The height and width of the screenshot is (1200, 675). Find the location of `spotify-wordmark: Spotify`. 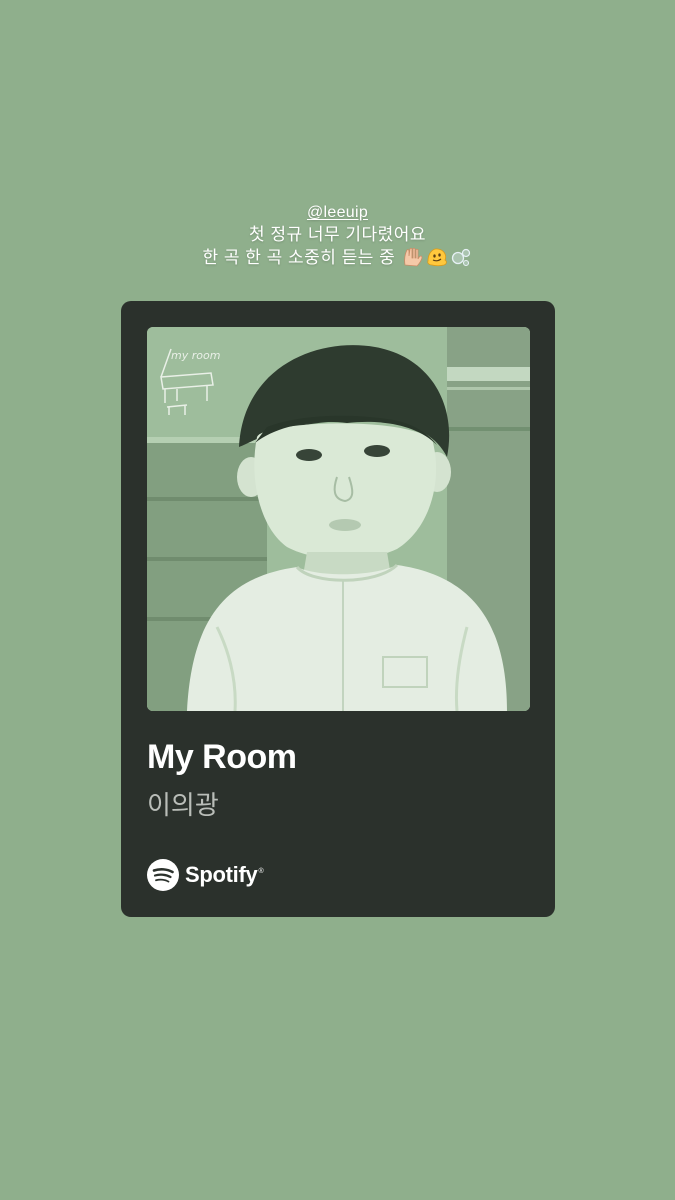

spotify-wordmark: Spotify is located at coordinates (221, 874).